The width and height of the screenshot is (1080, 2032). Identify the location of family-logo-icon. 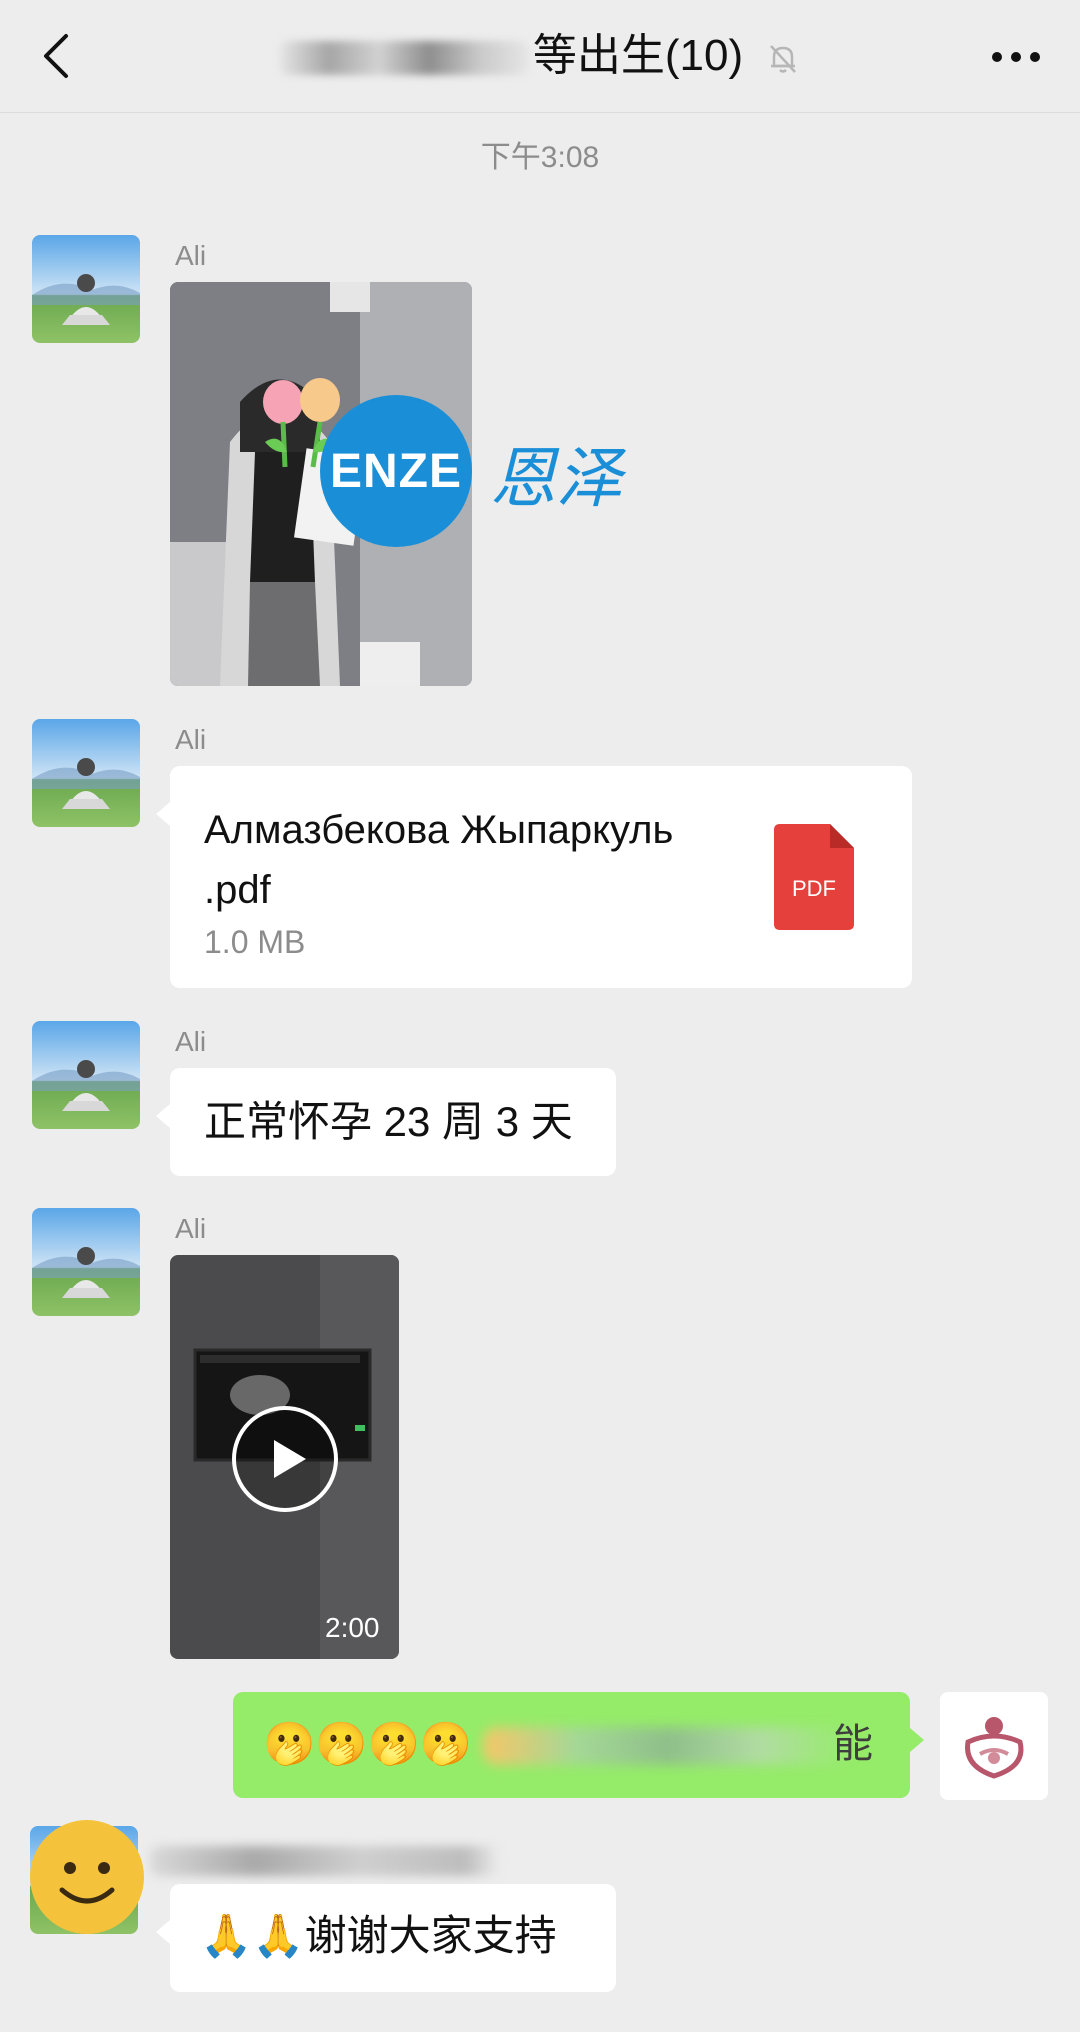
(994, 1746).